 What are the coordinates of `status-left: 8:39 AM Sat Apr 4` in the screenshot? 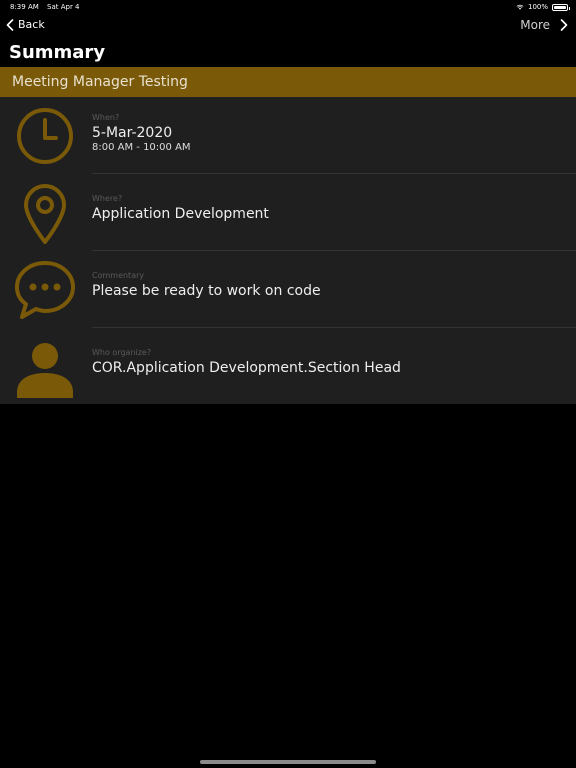 It's located at (48, 7).